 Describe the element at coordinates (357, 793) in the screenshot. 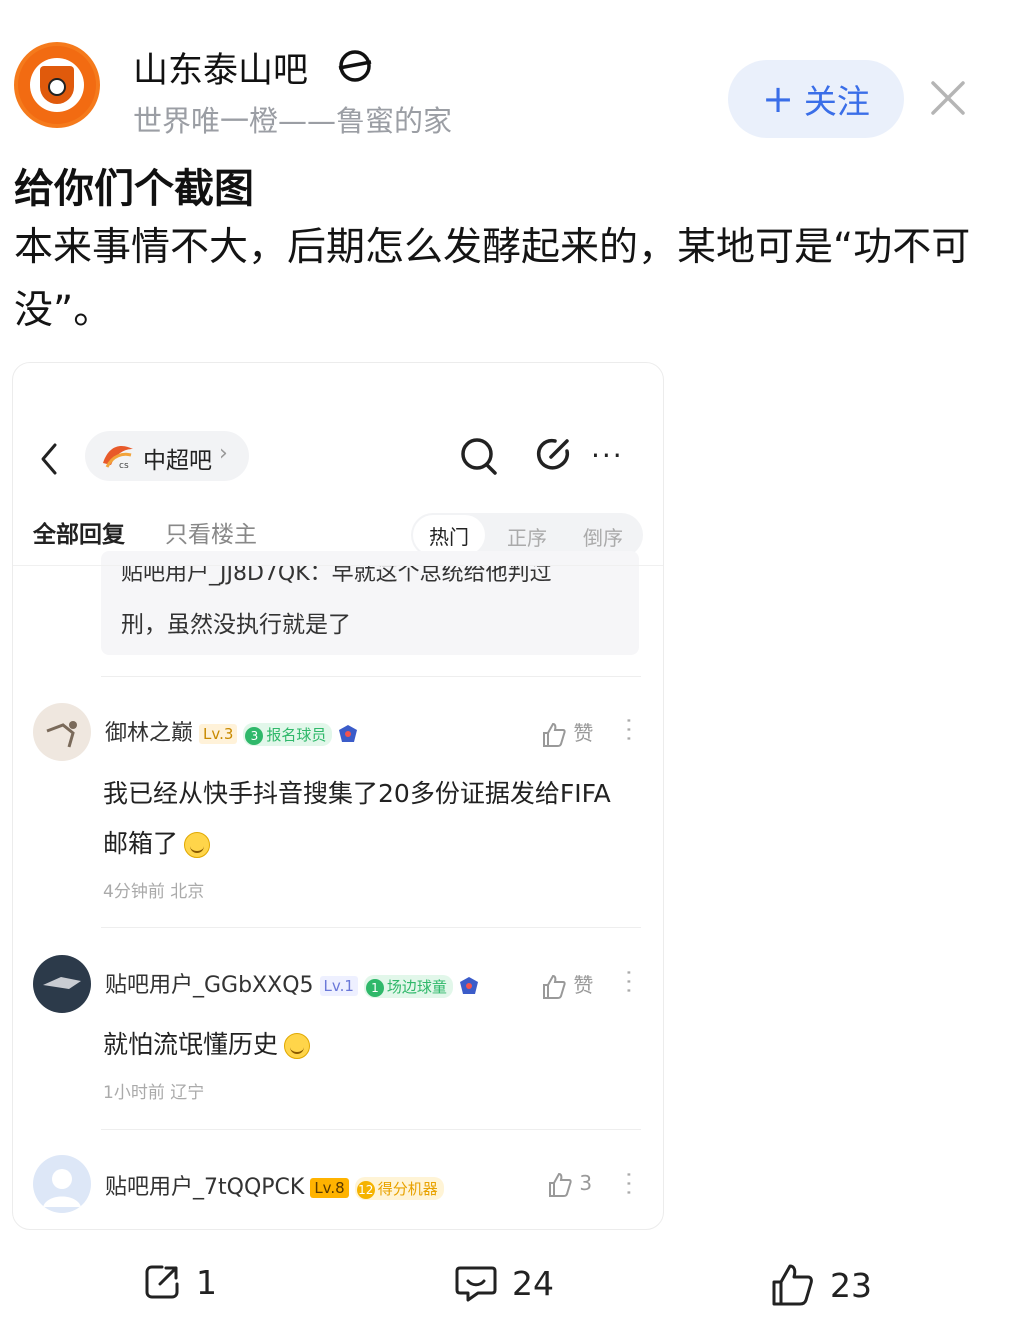

I see `comment-text-line: 我已经从快手抖音搜集了20多份证据发给FIFA` at that location.